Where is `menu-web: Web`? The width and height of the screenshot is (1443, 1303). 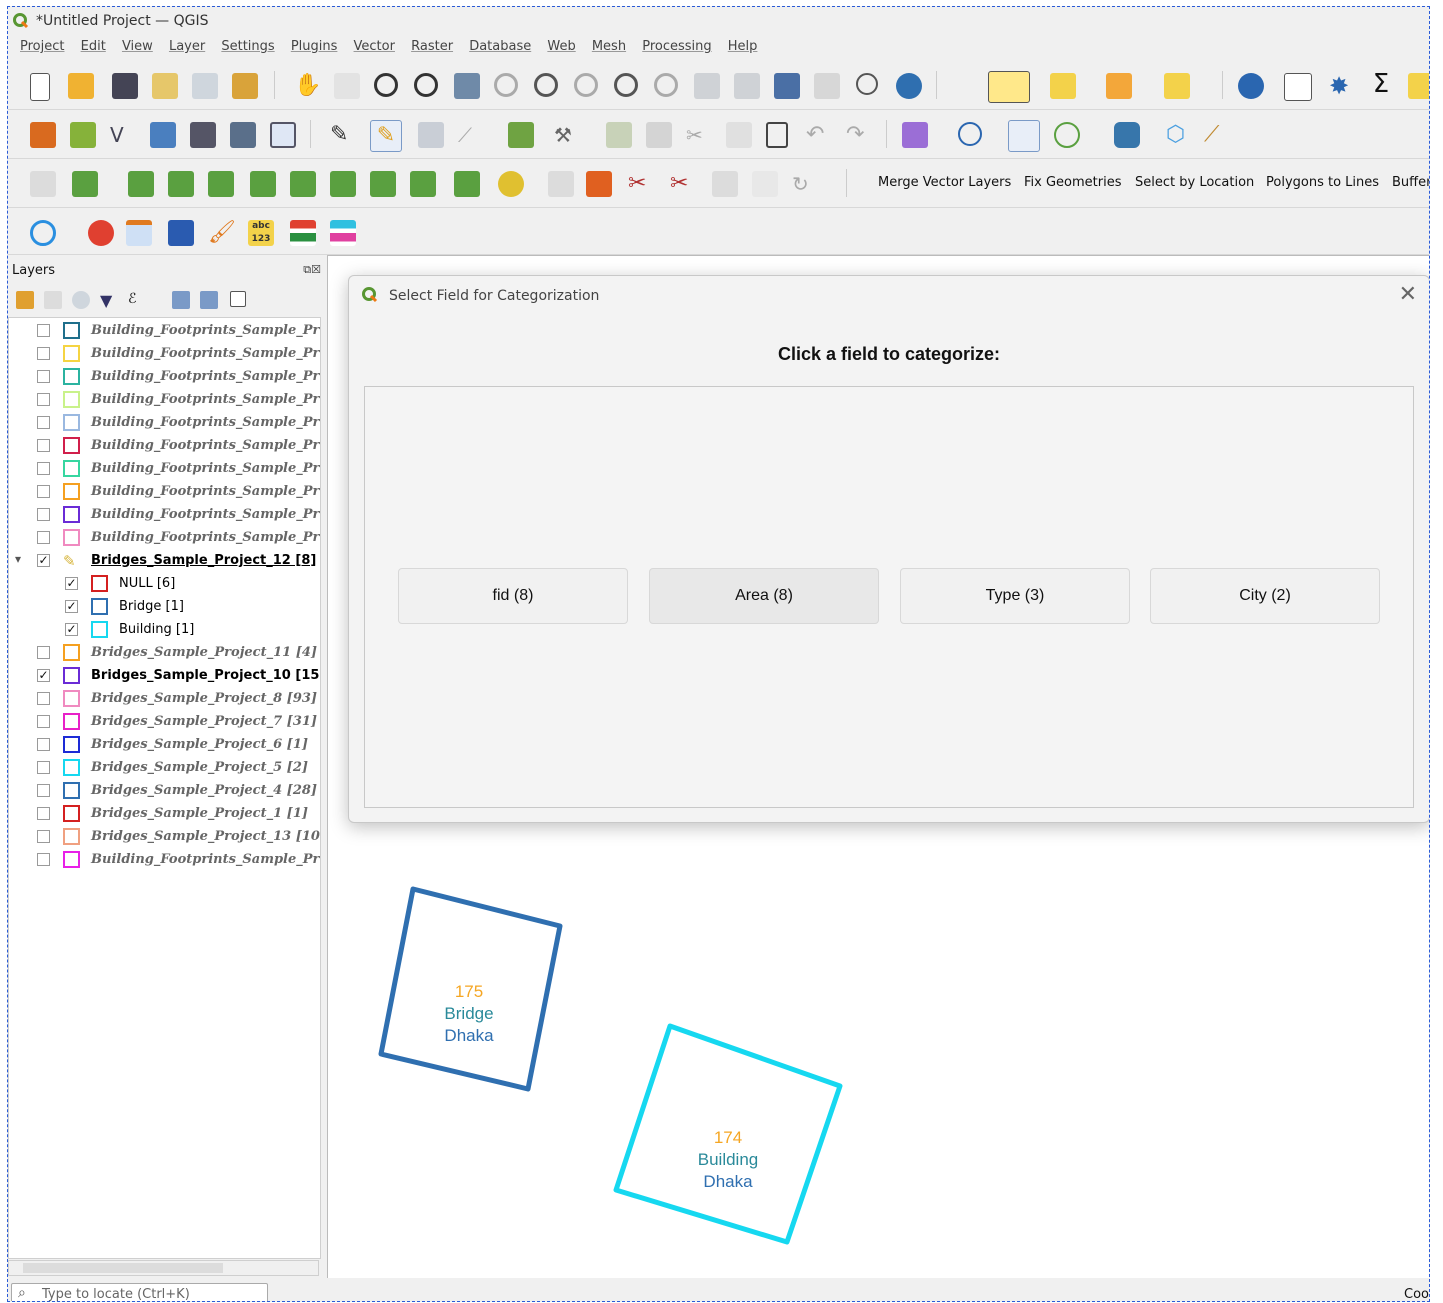 menu-web: Web is located at coordinates (561, 46).